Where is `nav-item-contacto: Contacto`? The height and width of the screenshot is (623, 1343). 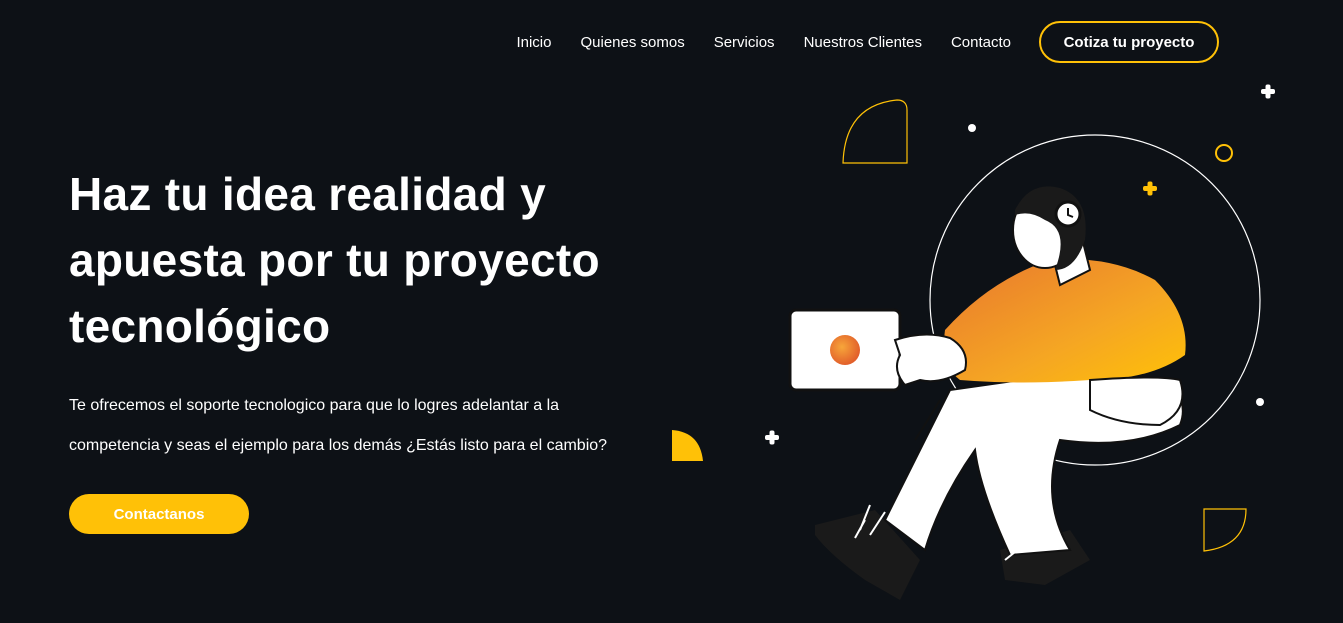 nav-item-contacto: Contacto is located at coordinates (981, 42).